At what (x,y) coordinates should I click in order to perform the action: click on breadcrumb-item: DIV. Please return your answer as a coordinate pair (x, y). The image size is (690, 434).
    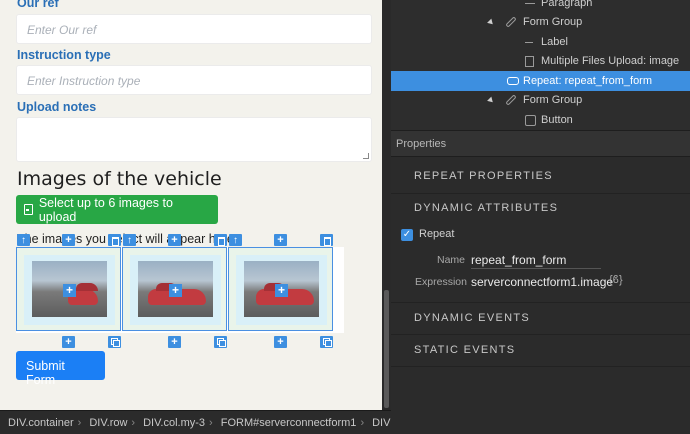
    Looking at the image, I should click on (381, 423).